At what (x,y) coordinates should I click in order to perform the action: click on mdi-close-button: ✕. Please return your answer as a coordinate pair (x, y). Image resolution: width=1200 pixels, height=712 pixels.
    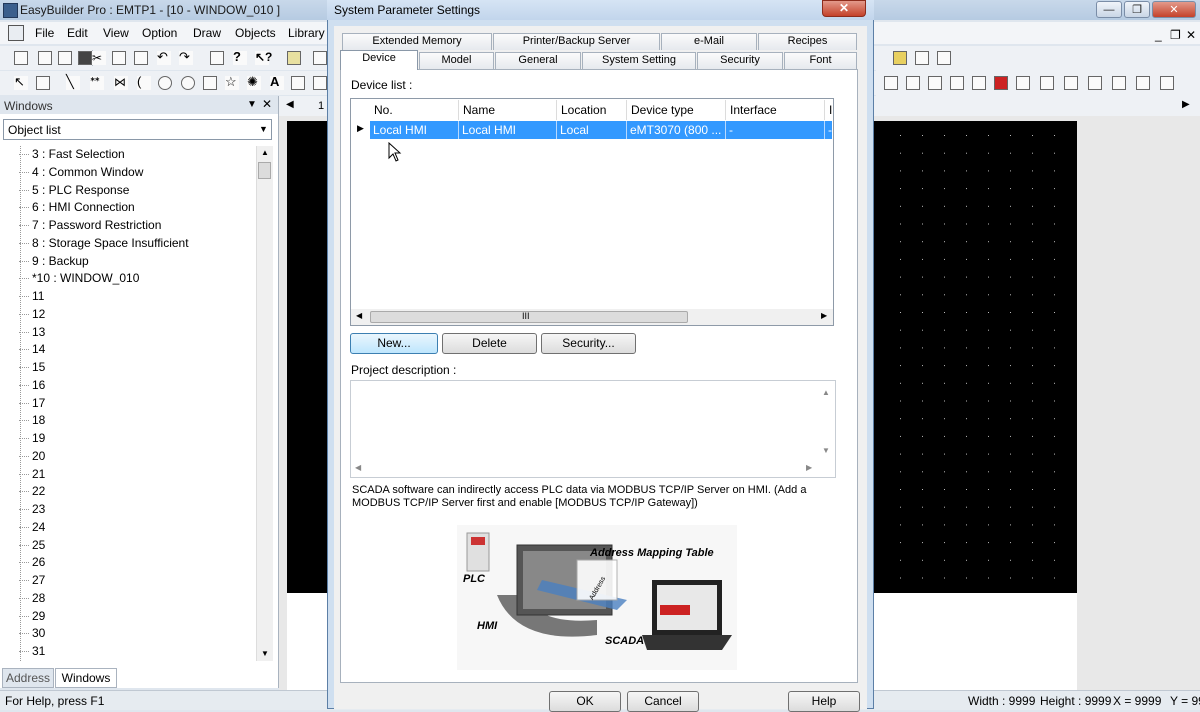
    Looking at the image, I should click on (1191, 35).